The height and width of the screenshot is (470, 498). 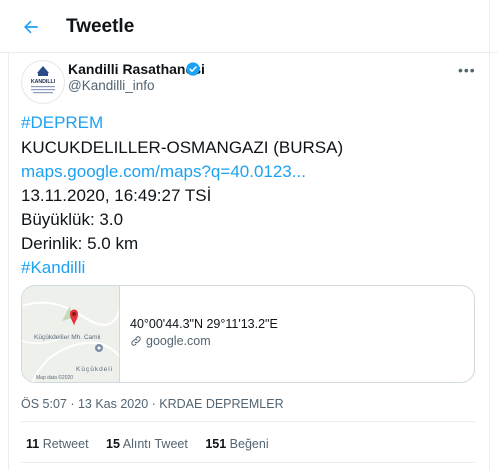 I want to click on hashtag-kandilli: #Kandilli, so click(x=53, y=268).